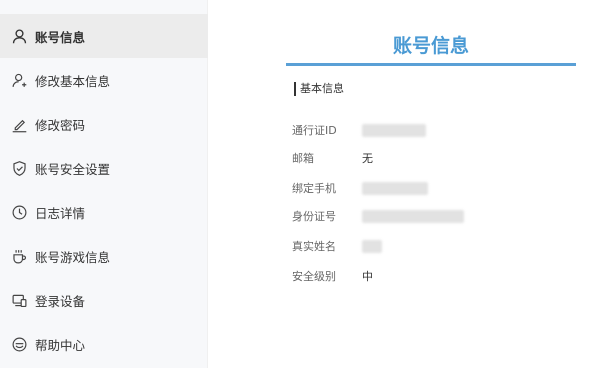 This screenshot has height=368, width=592. What do you see at coordinates (19, 80) in the screenshot?
I see `user-add-icon` at bounding box center [19, 80].